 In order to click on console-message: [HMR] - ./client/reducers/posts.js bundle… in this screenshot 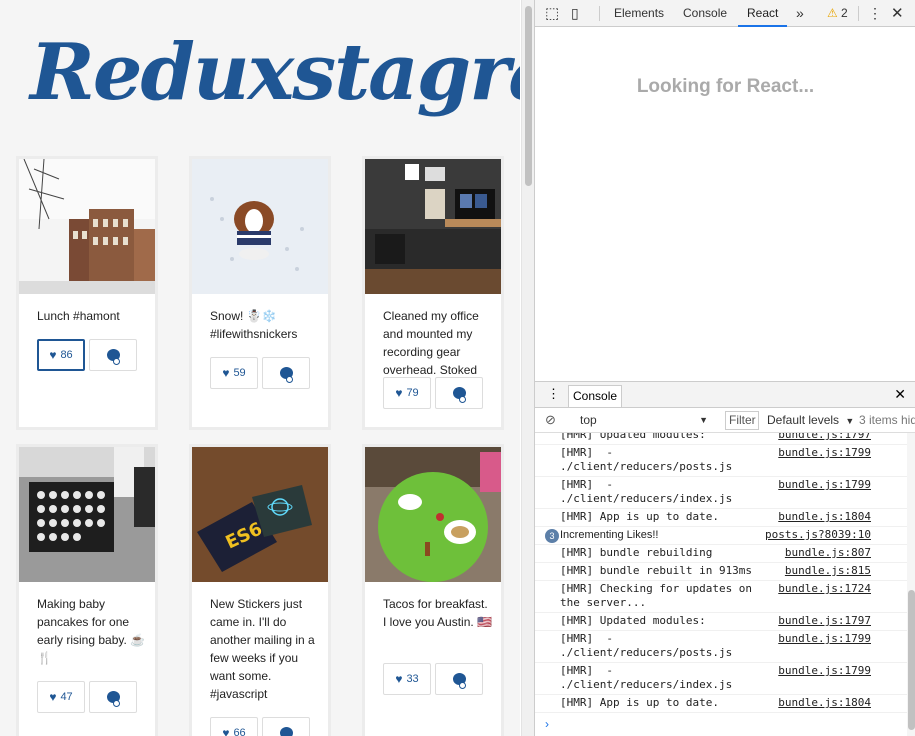, I will do `click(721, 461)`.